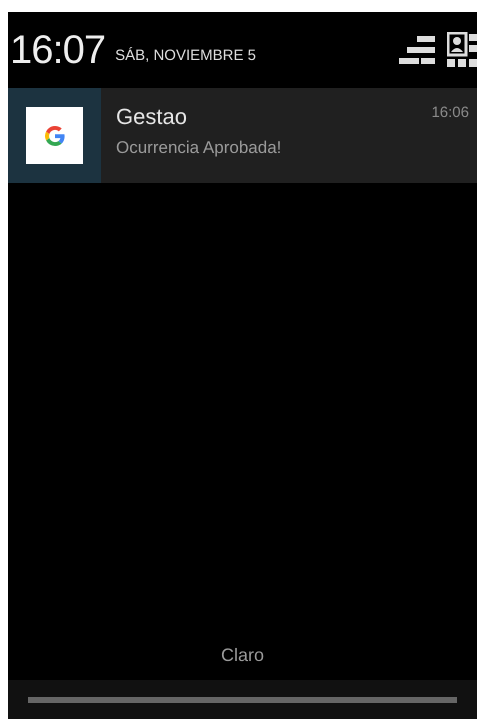  I want to click on carrier-name: Claro, so click(242, 656).